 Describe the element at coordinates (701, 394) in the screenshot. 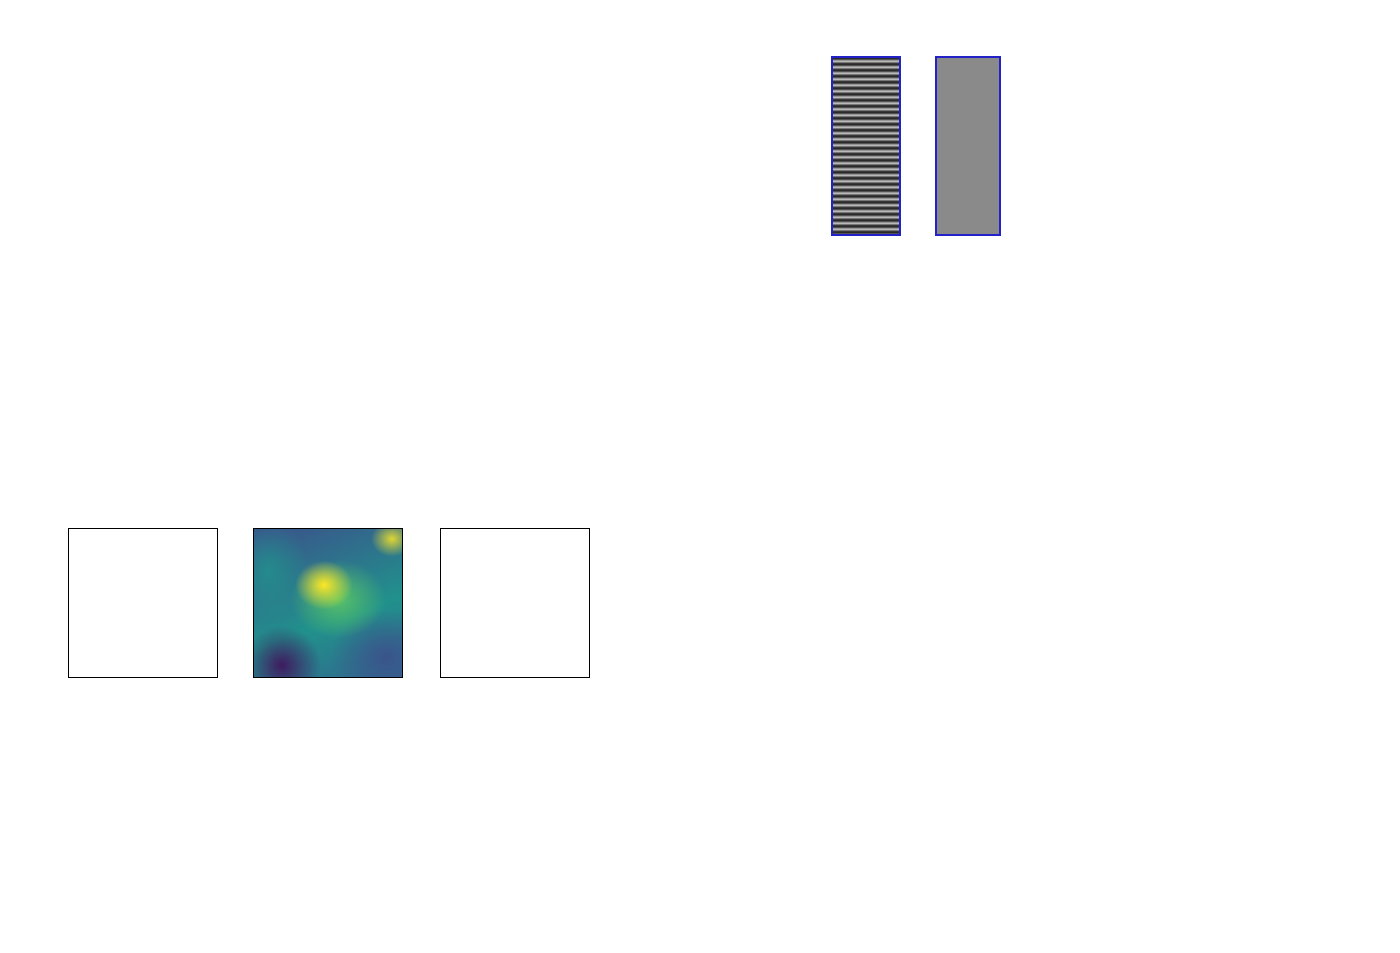

I see `full-spectrum-plot` at that location.